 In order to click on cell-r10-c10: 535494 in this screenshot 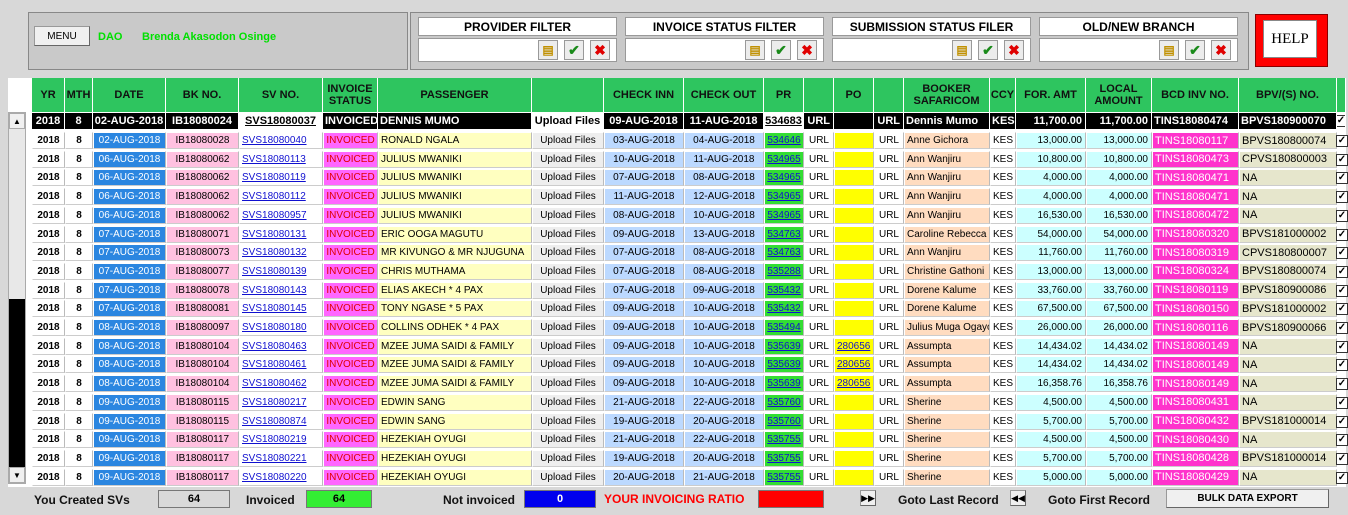, I will do `click(784, 327)`.